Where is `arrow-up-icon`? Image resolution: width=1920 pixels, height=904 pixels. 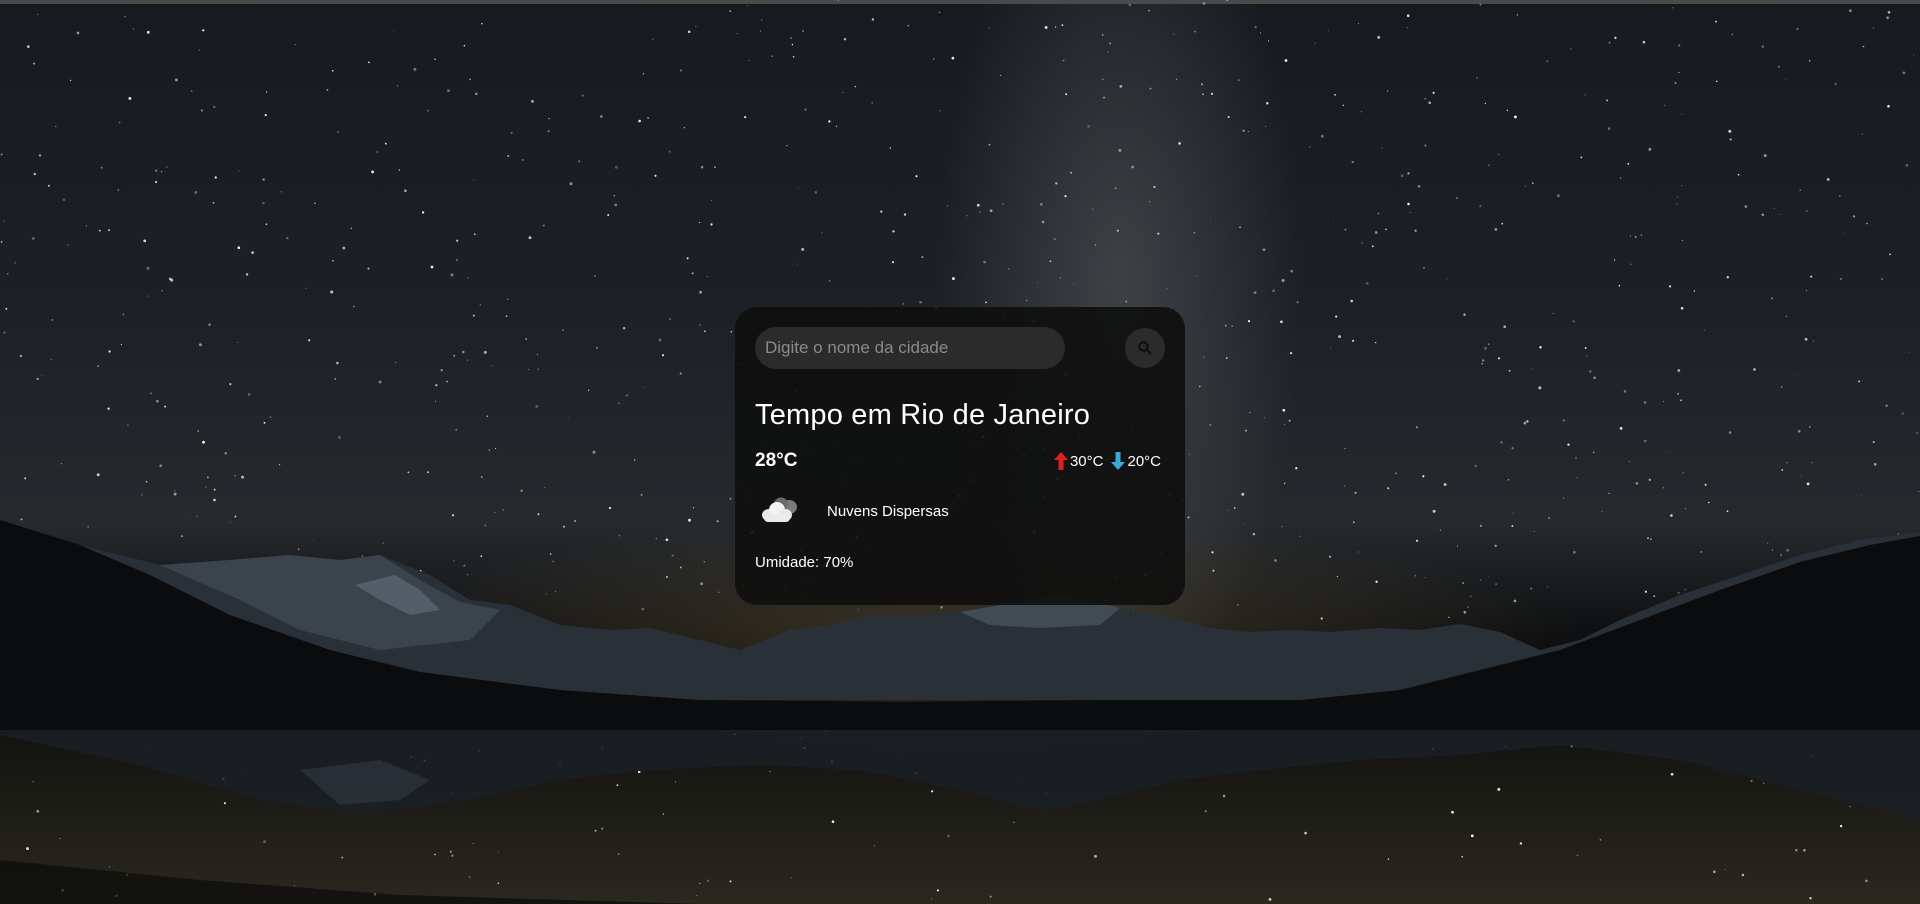 arrow-up-icon is located at coordinates (1060, 461).